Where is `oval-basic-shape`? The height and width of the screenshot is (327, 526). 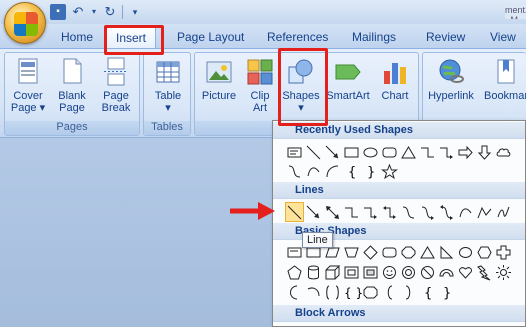 oval-basic-shape is located at coordinates (465, 252).